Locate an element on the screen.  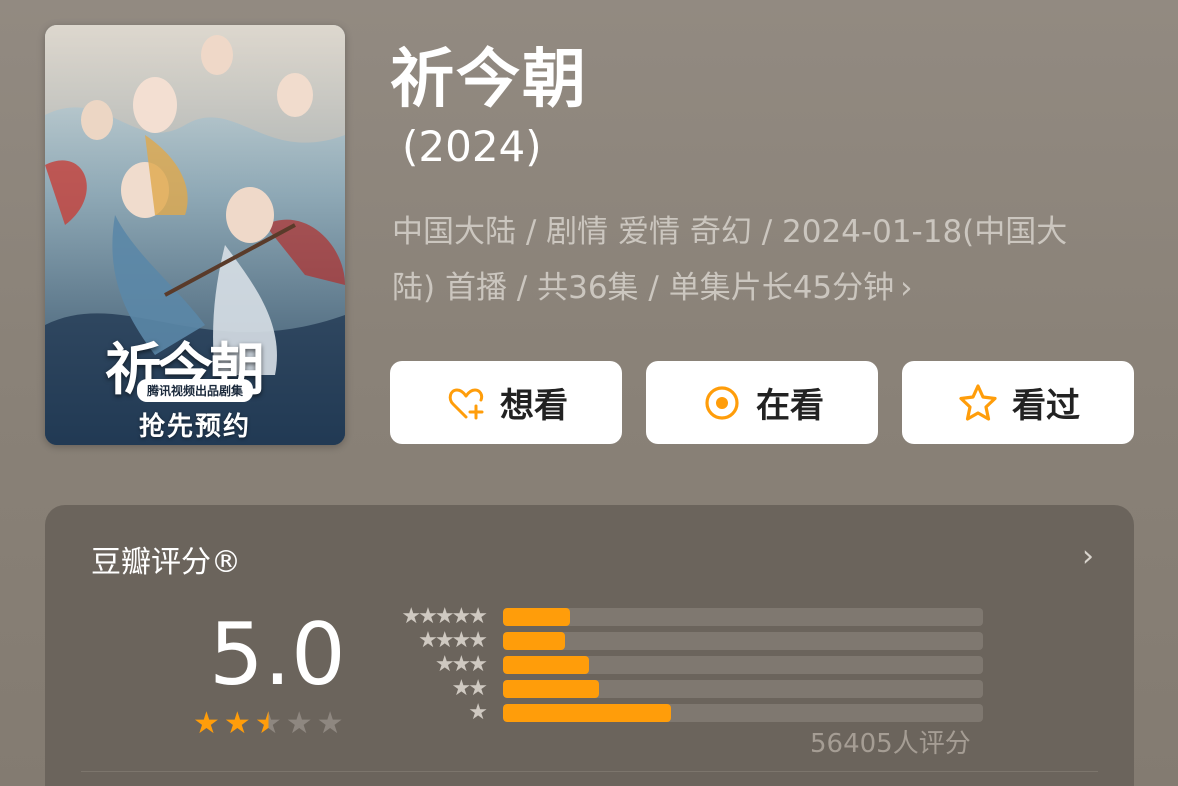
meta-line-1: 中国大陆 / 剧情 爱情 奇幻 / 2024-01-18(中国大 is located at coordinates (730, 232).